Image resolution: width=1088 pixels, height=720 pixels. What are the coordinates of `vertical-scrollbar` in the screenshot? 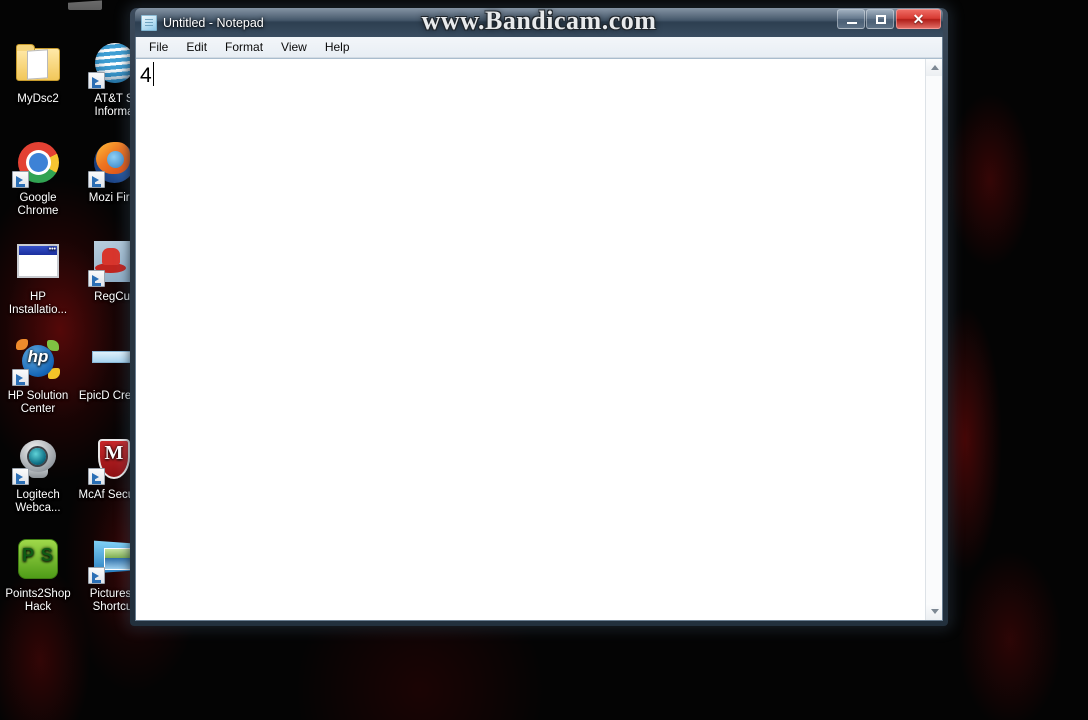 It's located at (933, 339).